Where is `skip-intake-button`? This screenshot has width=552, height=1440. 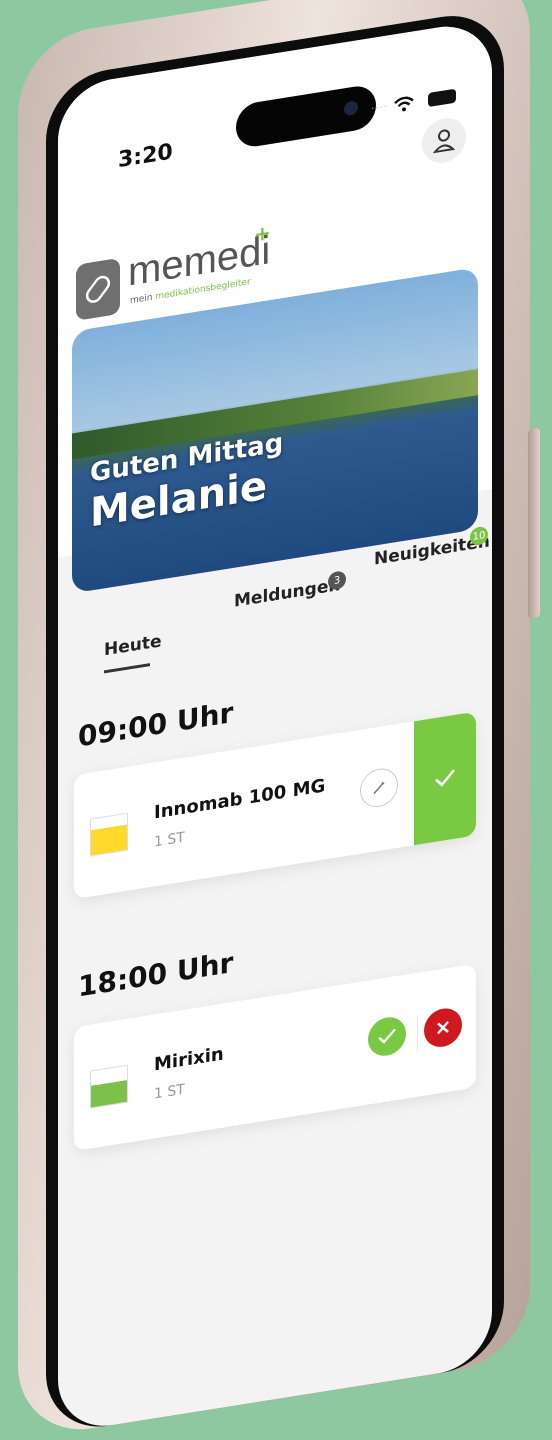
skip-intake-button is located at coordinates (443, 1027).